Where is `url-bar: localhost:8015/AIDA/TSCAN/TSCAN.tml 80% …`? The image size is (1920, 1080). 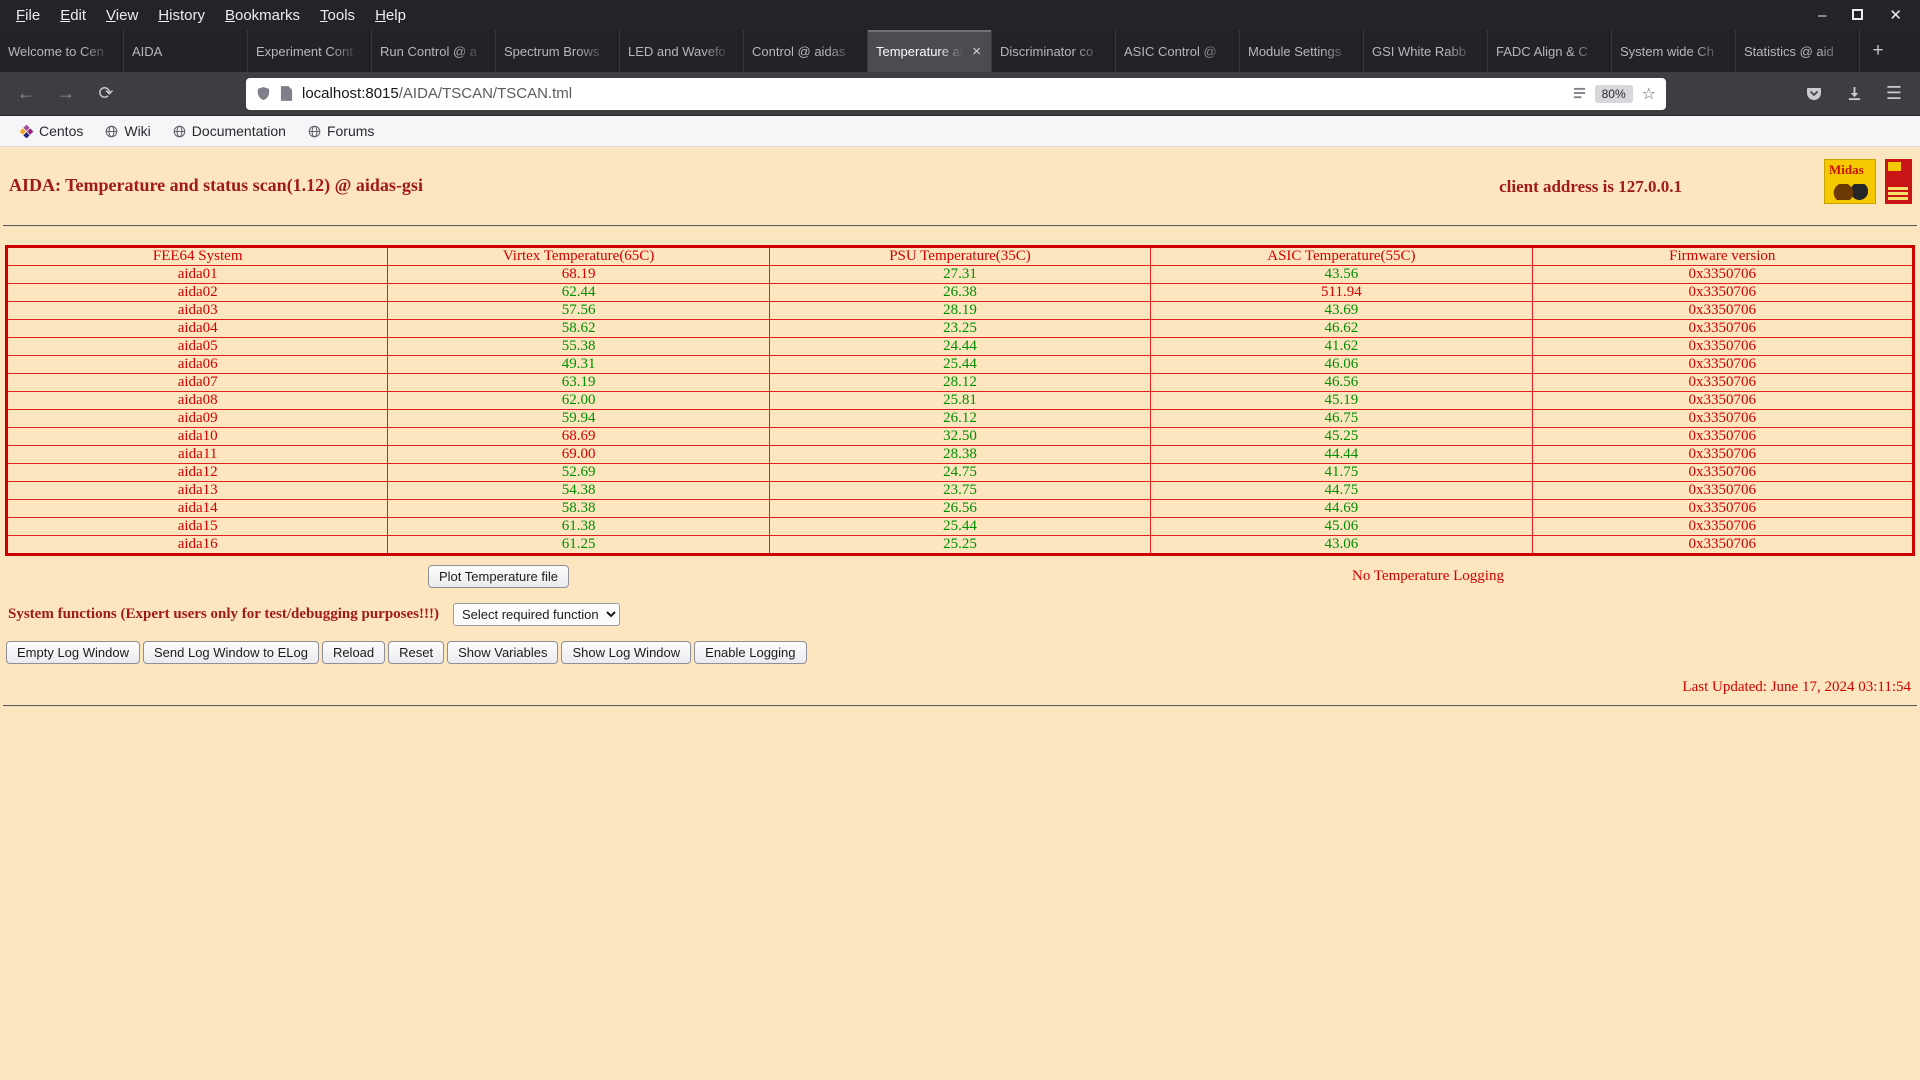
url-bar: localhost:8015/AIDA/TSCAN/TSCAN.tml 80% … is located at coordinates (956, 93).